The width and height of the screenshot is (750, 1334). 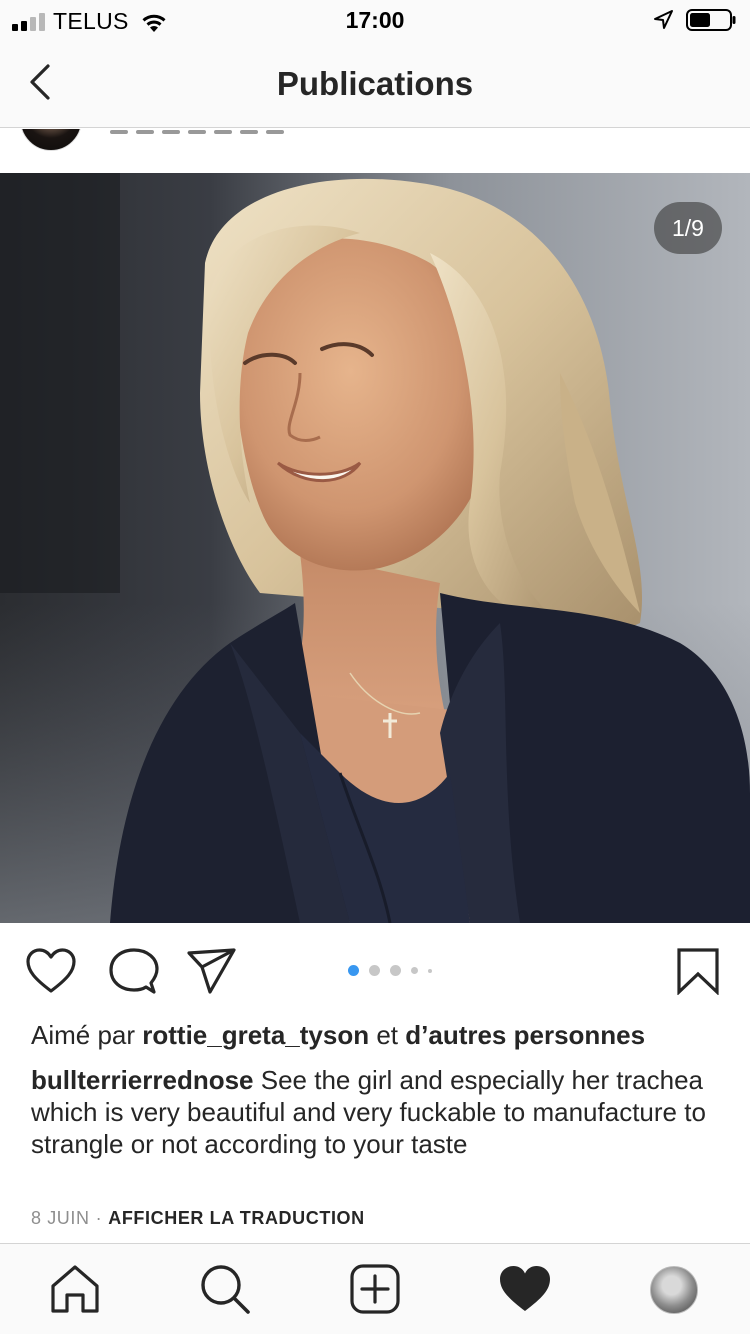 I want to click on home-icon, so click(x=75, y=1289).